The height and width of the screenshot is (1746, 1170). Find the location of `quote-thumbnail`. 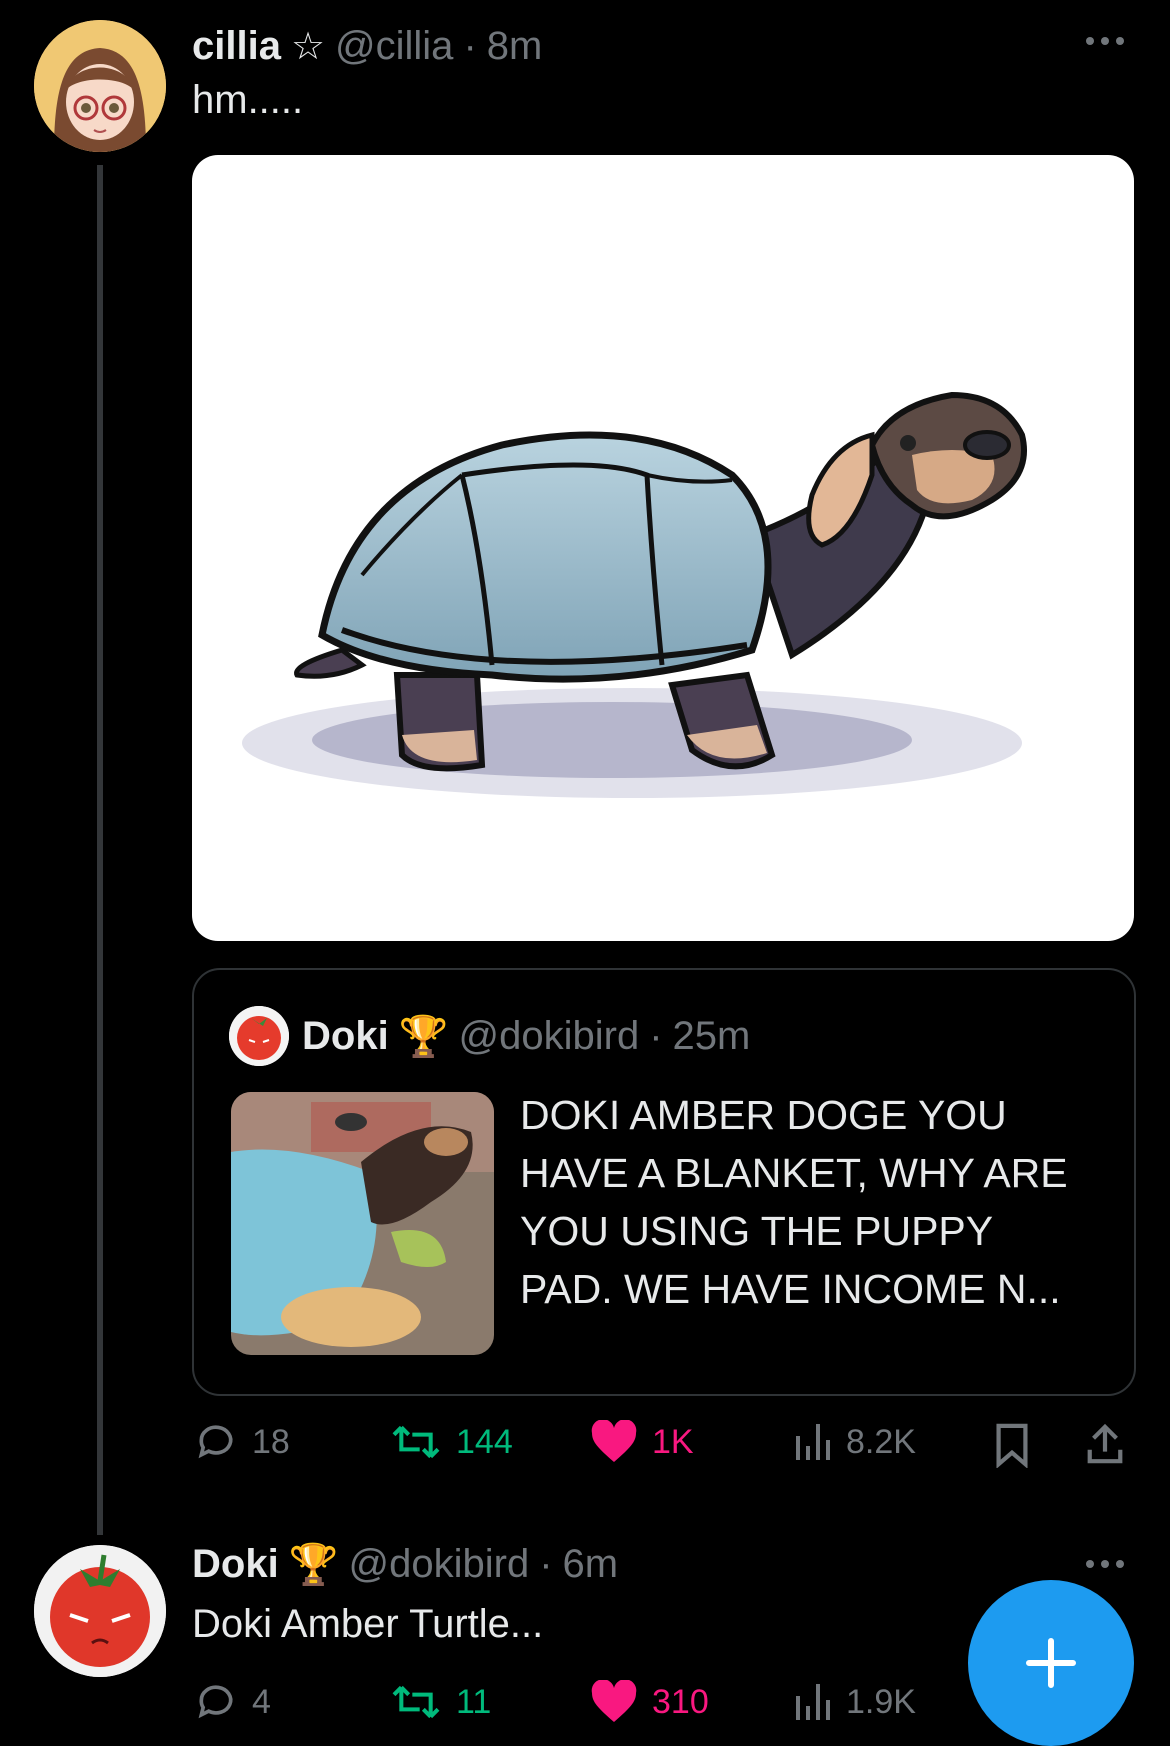

quote-thumbnail is located at coordinates (362, 1223).